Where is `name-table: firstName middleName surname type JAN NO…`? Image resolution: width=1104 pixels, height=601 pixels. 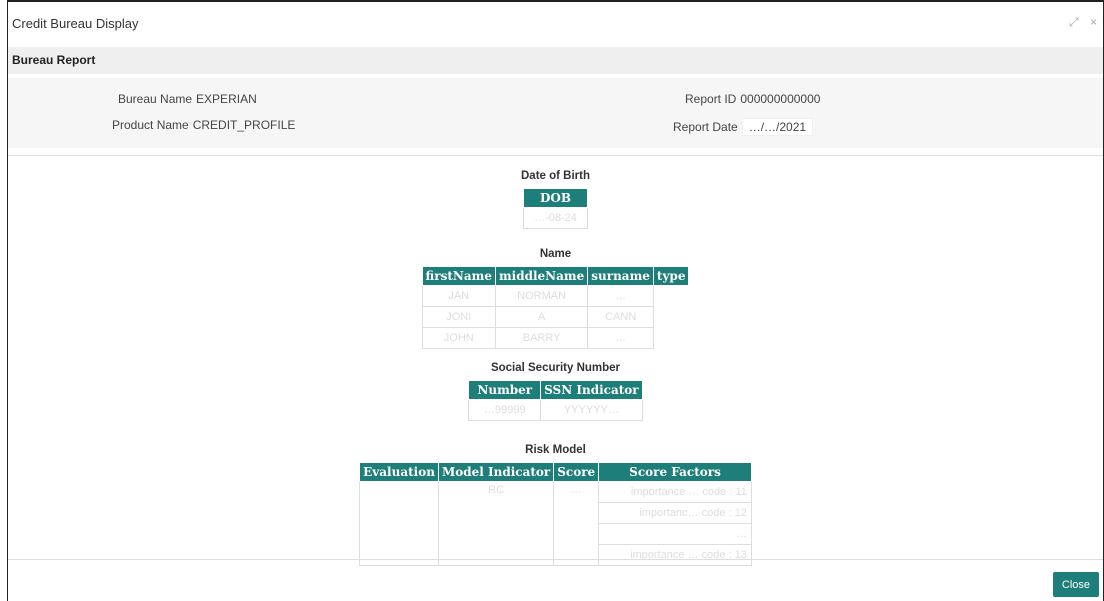 name-table: firstName middleName surname type JAN NO… is located at coordinates (555, 307).